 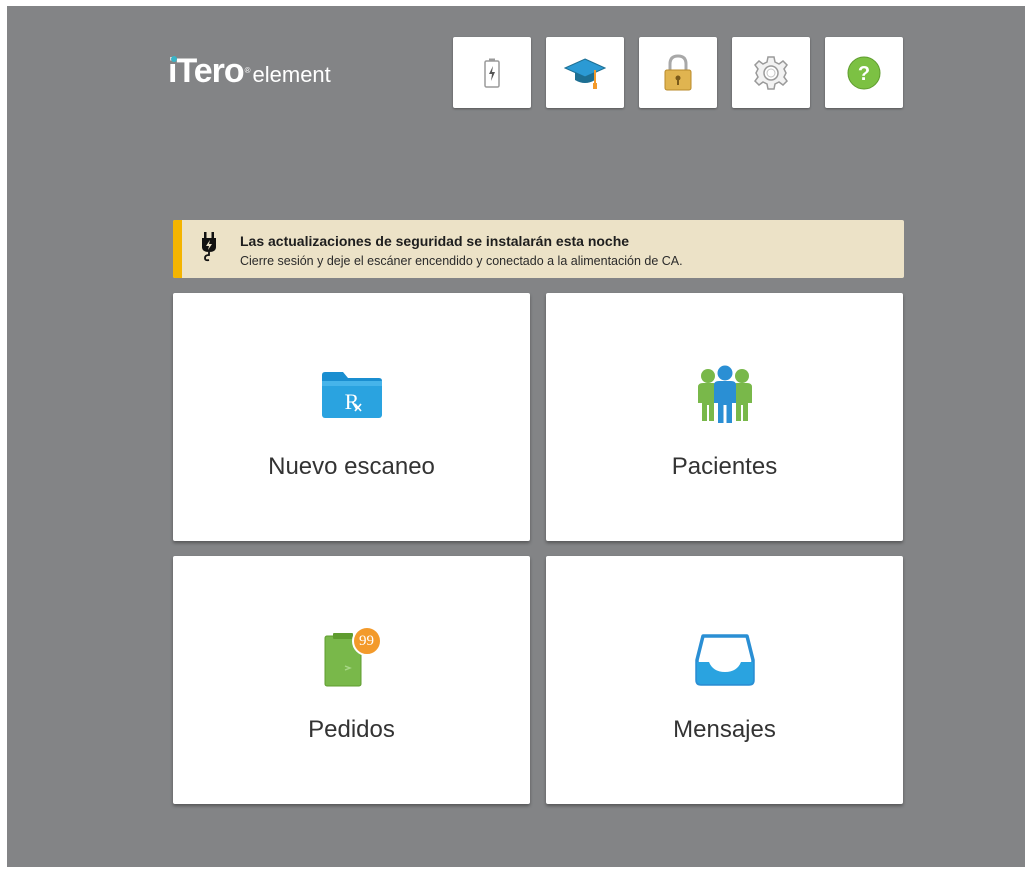 I want to click on help-button: ?, so click(x=864, y=72).